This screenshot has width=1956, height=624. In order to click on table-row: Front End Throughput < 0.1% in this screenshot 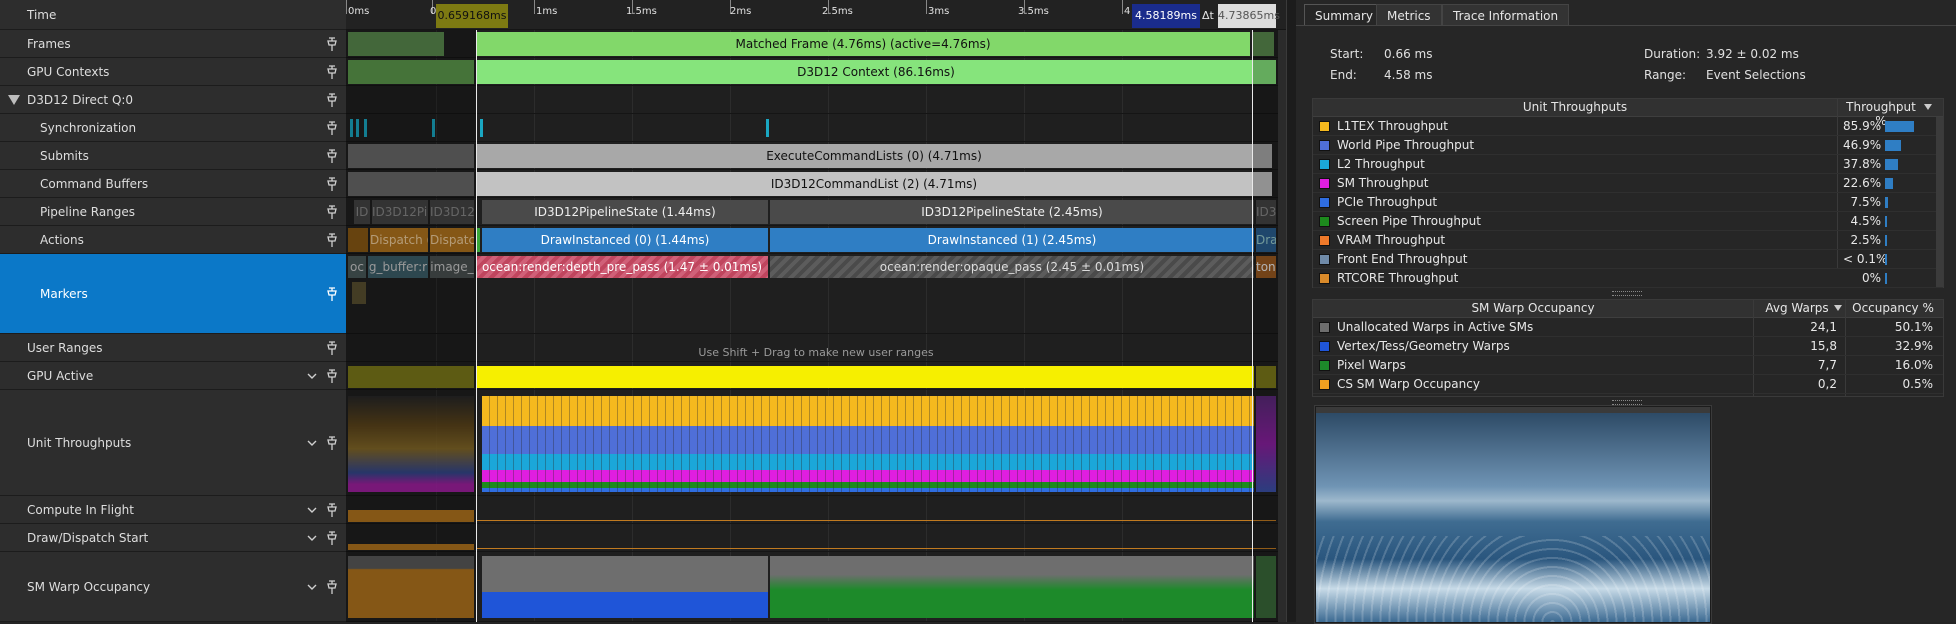, I will do `click(1628, 259)`.